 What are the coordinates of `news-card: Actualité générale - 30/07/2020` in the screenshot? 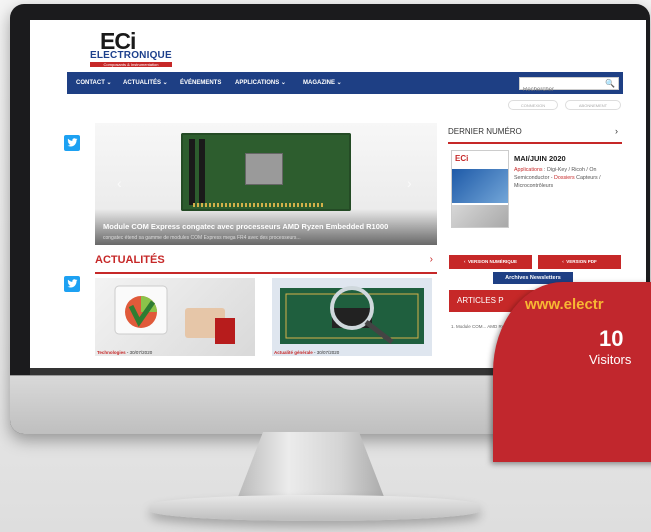 It's located at (352, 317).